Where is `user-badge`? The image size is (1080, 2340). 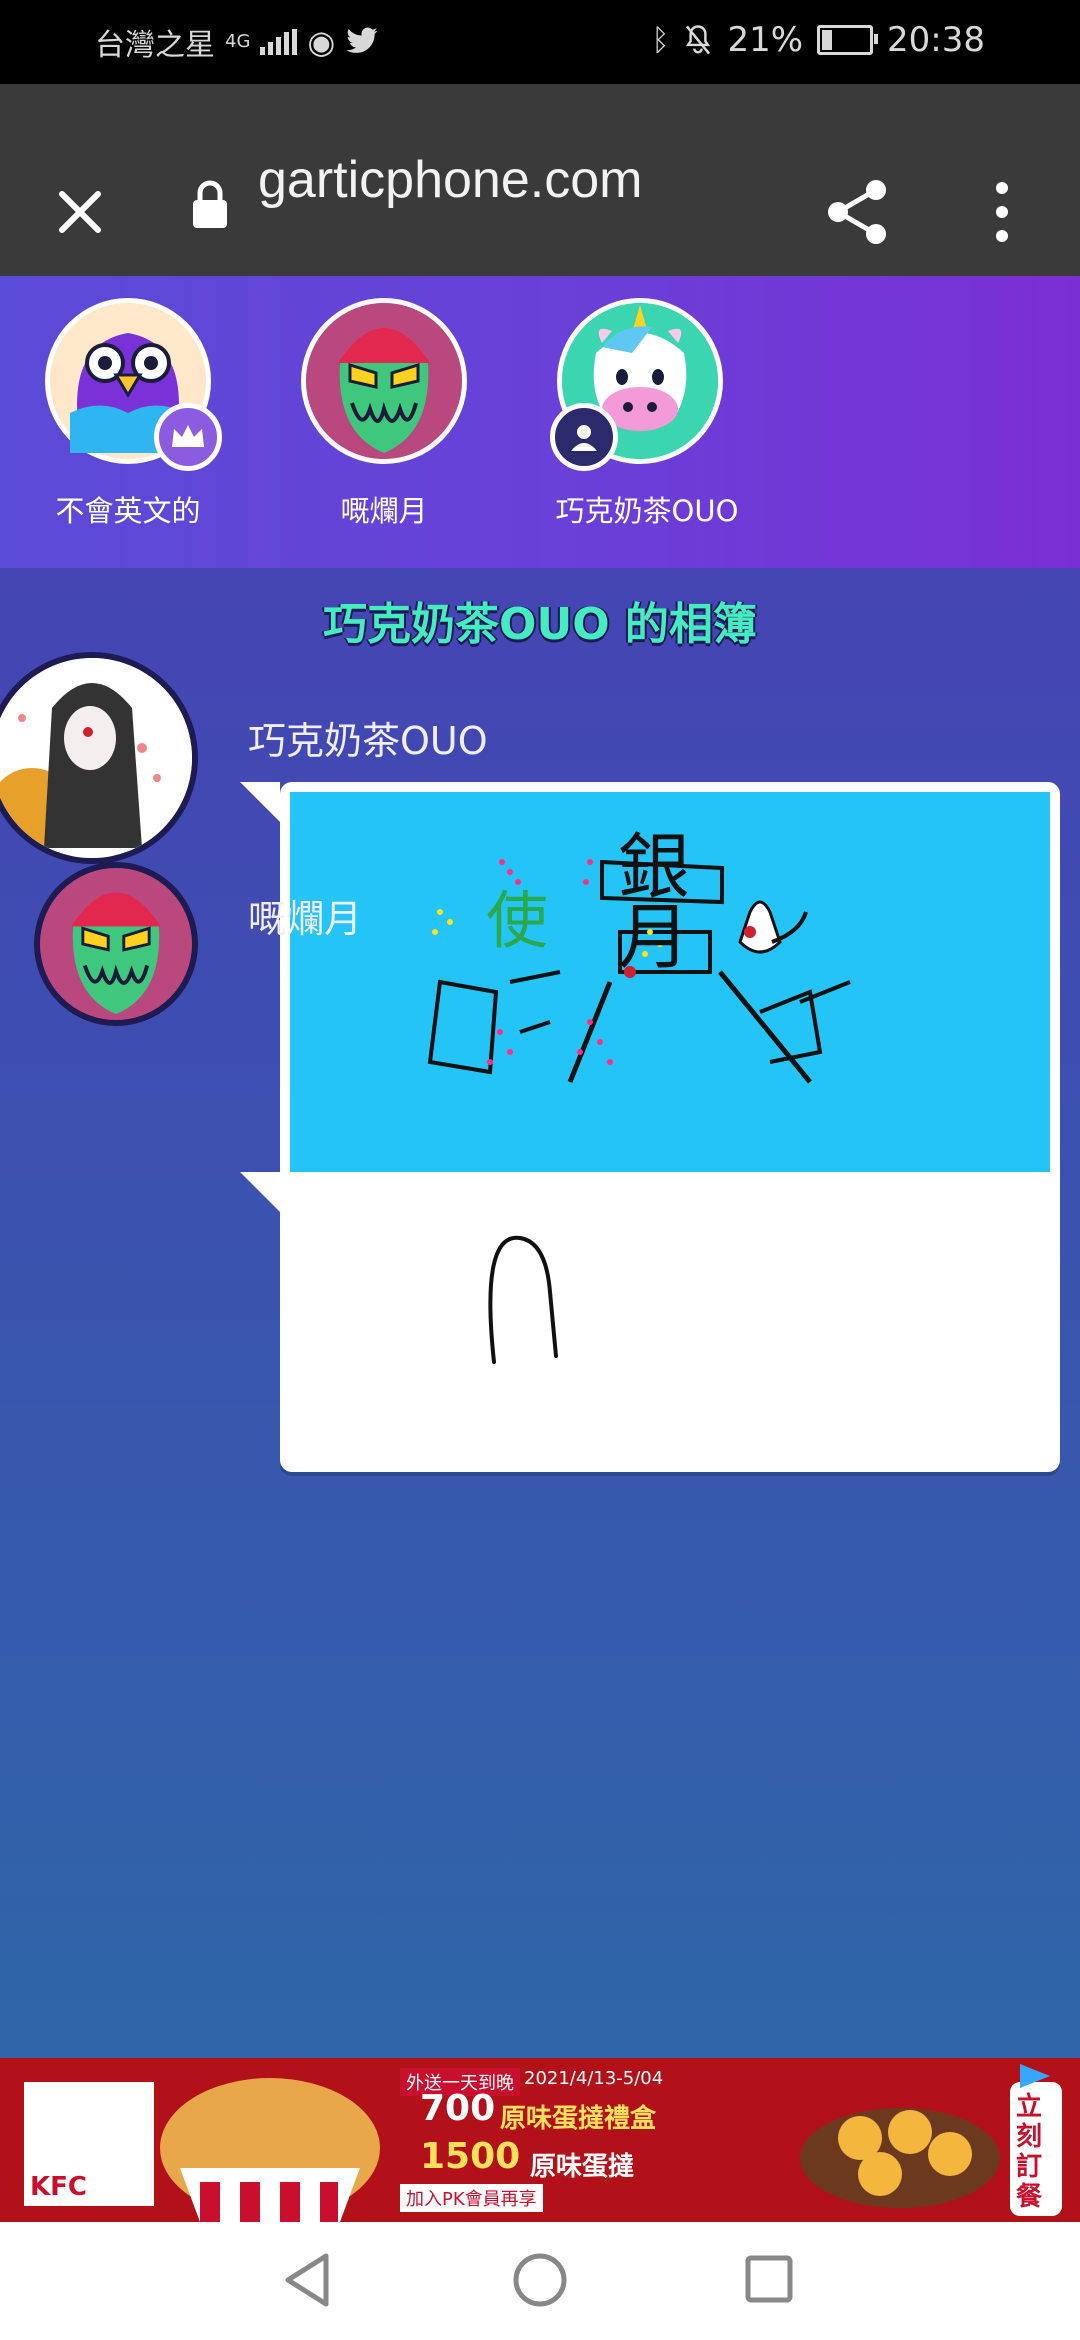
user-badge is located at coordinates (584, 437).